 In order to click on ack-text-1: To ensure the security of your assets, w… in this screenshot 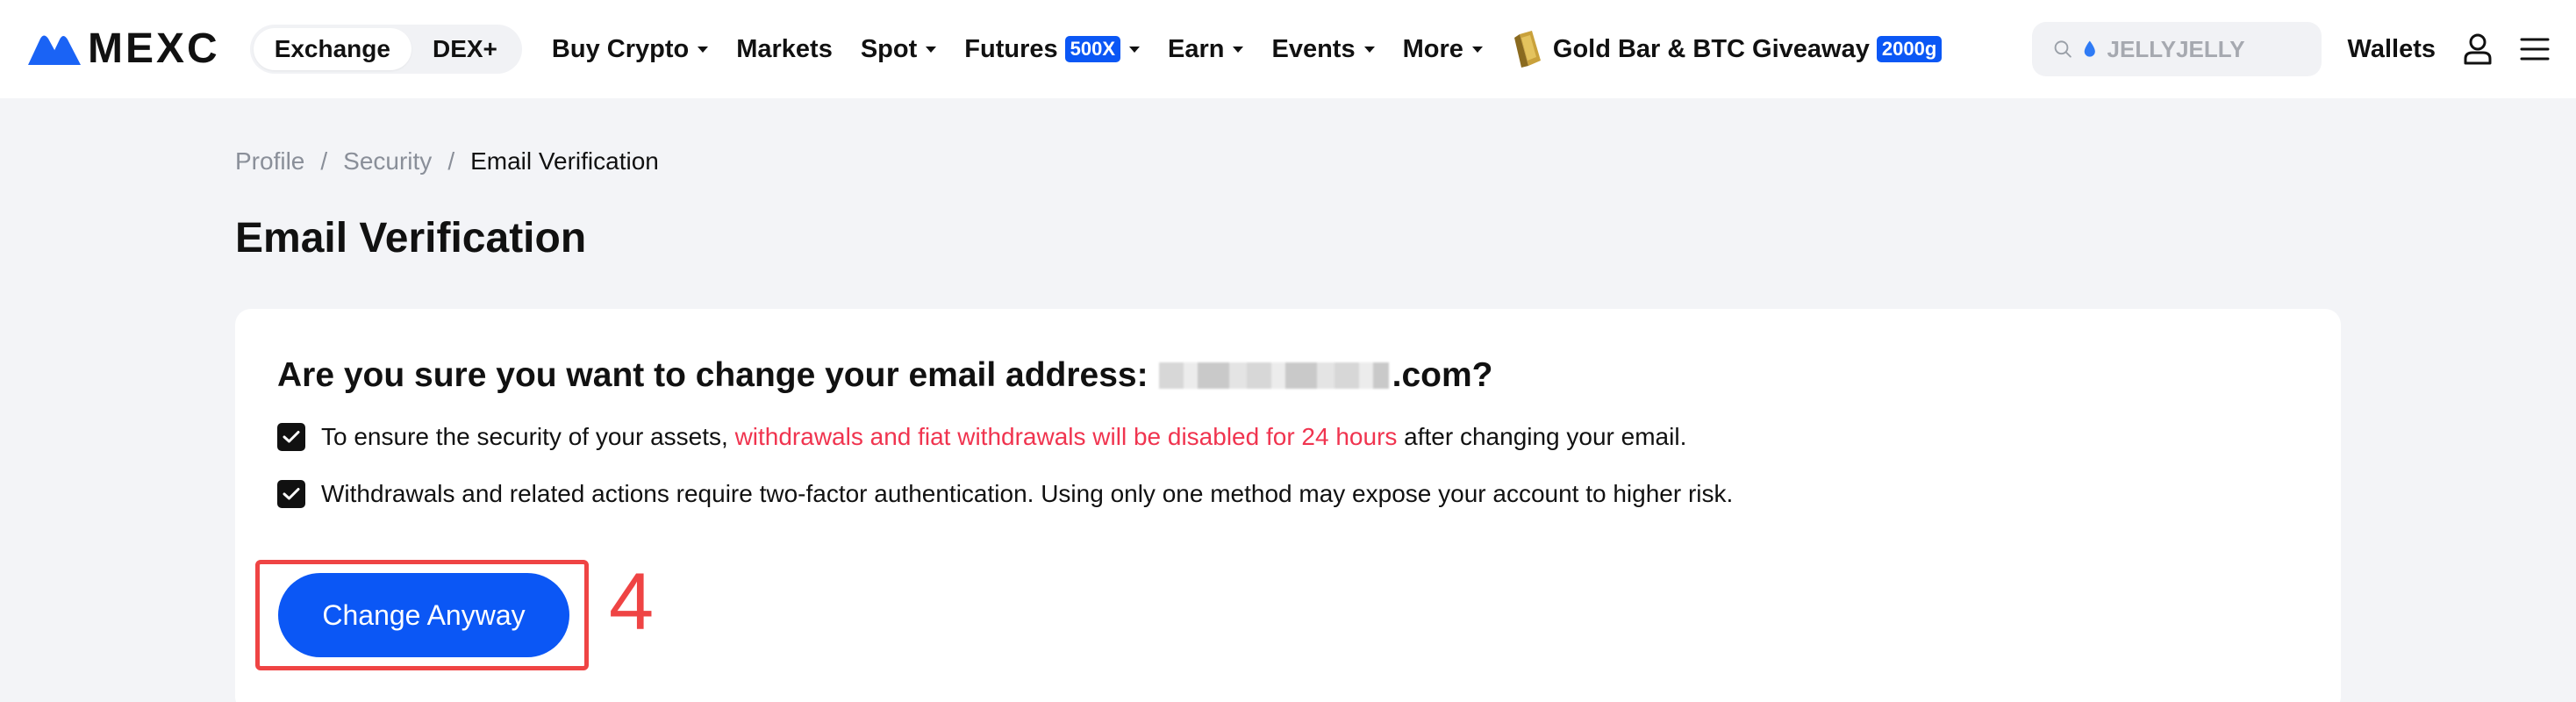, I will do `click(1003, 437)`.